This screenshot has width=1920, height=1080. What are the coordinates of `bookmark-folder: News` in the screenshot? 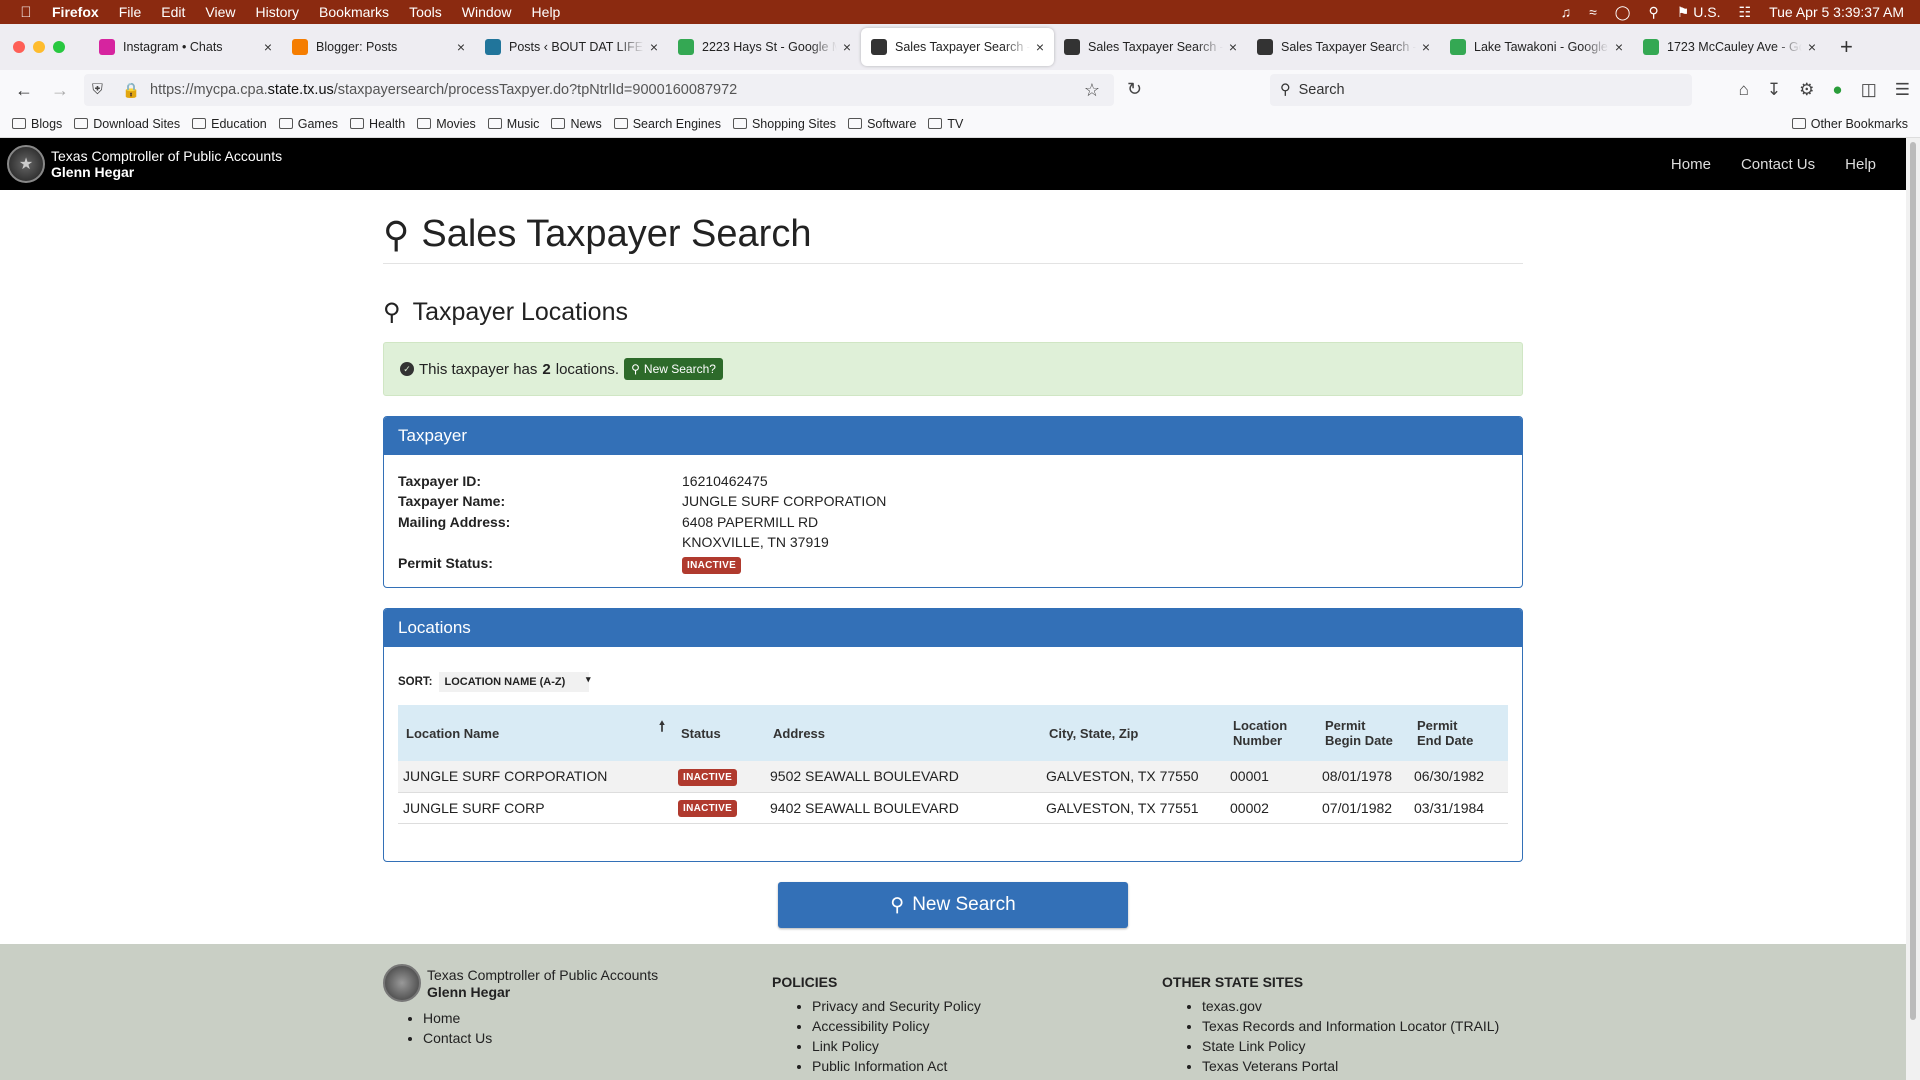 It's located at (576, 124).